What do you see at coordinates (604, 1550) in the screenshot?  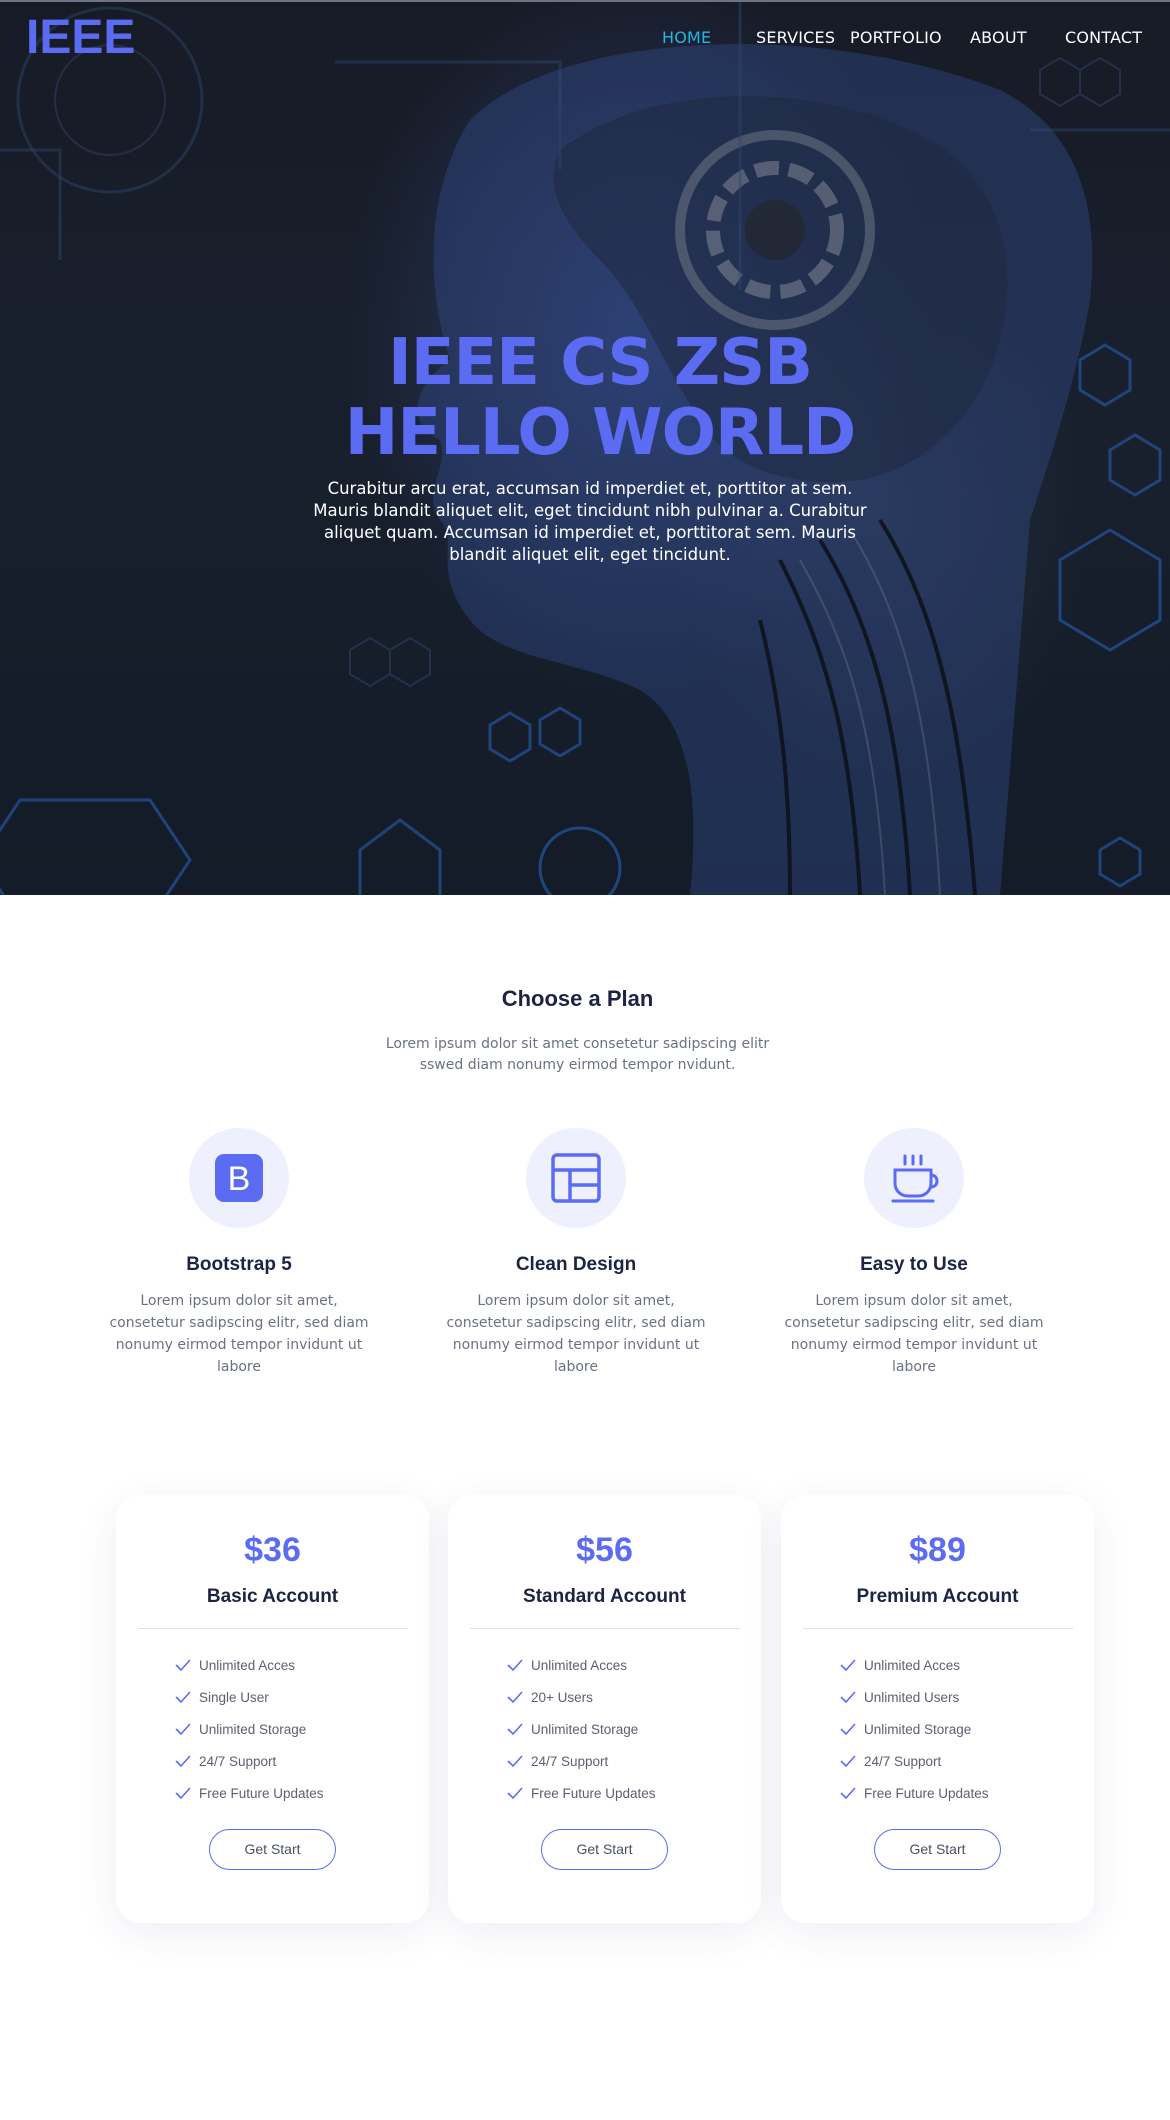 I see `plan-price: $56` at bounding box center [604, 1550].